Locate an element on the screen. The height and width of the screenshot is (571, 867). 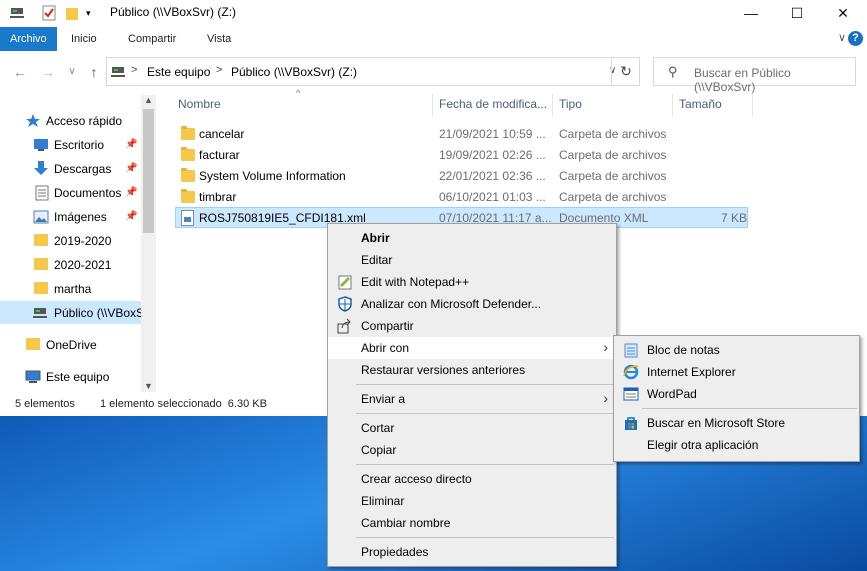
drive-icon is located at coordinates (118, 73).